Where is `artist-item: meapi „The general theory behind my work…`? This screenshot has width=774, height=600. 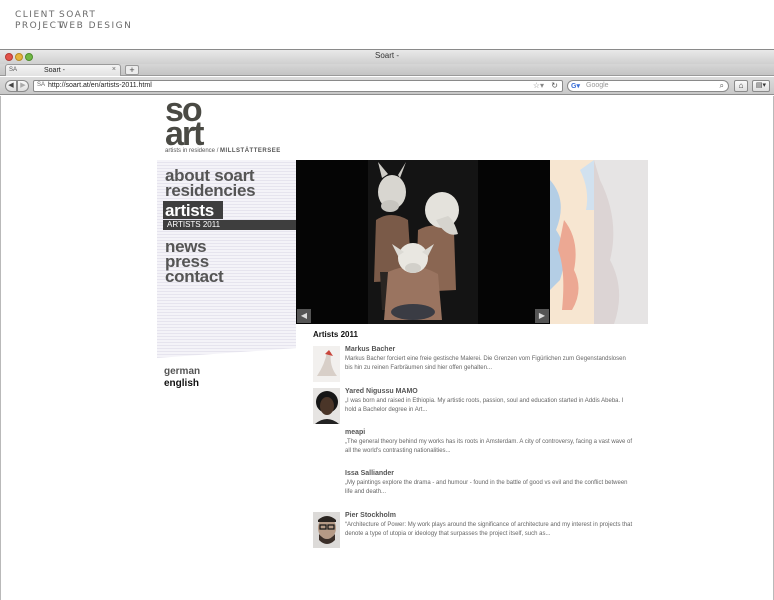
artist-item: meapi „The general theory behind my work… is located at coordinates (473, 447).